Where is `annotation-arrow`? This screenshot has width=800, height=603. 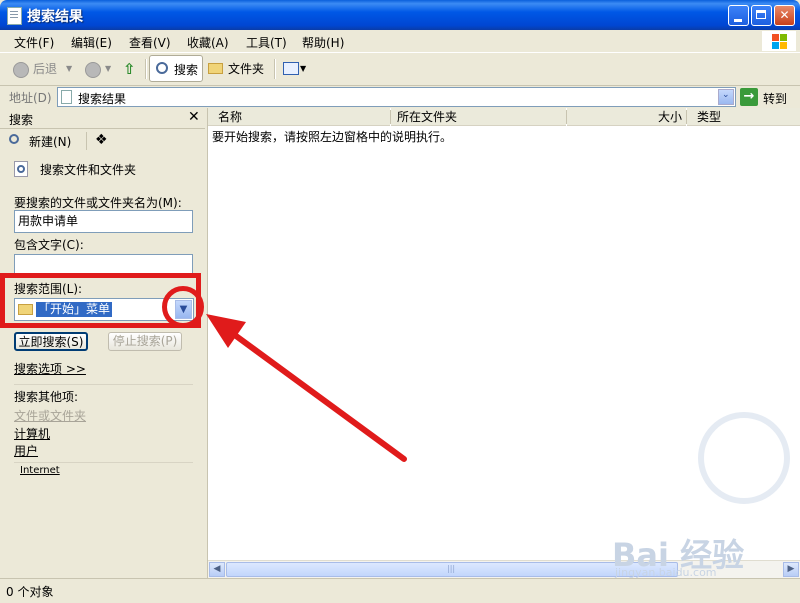
annotation-arrow is located at coordinates (306, 388).